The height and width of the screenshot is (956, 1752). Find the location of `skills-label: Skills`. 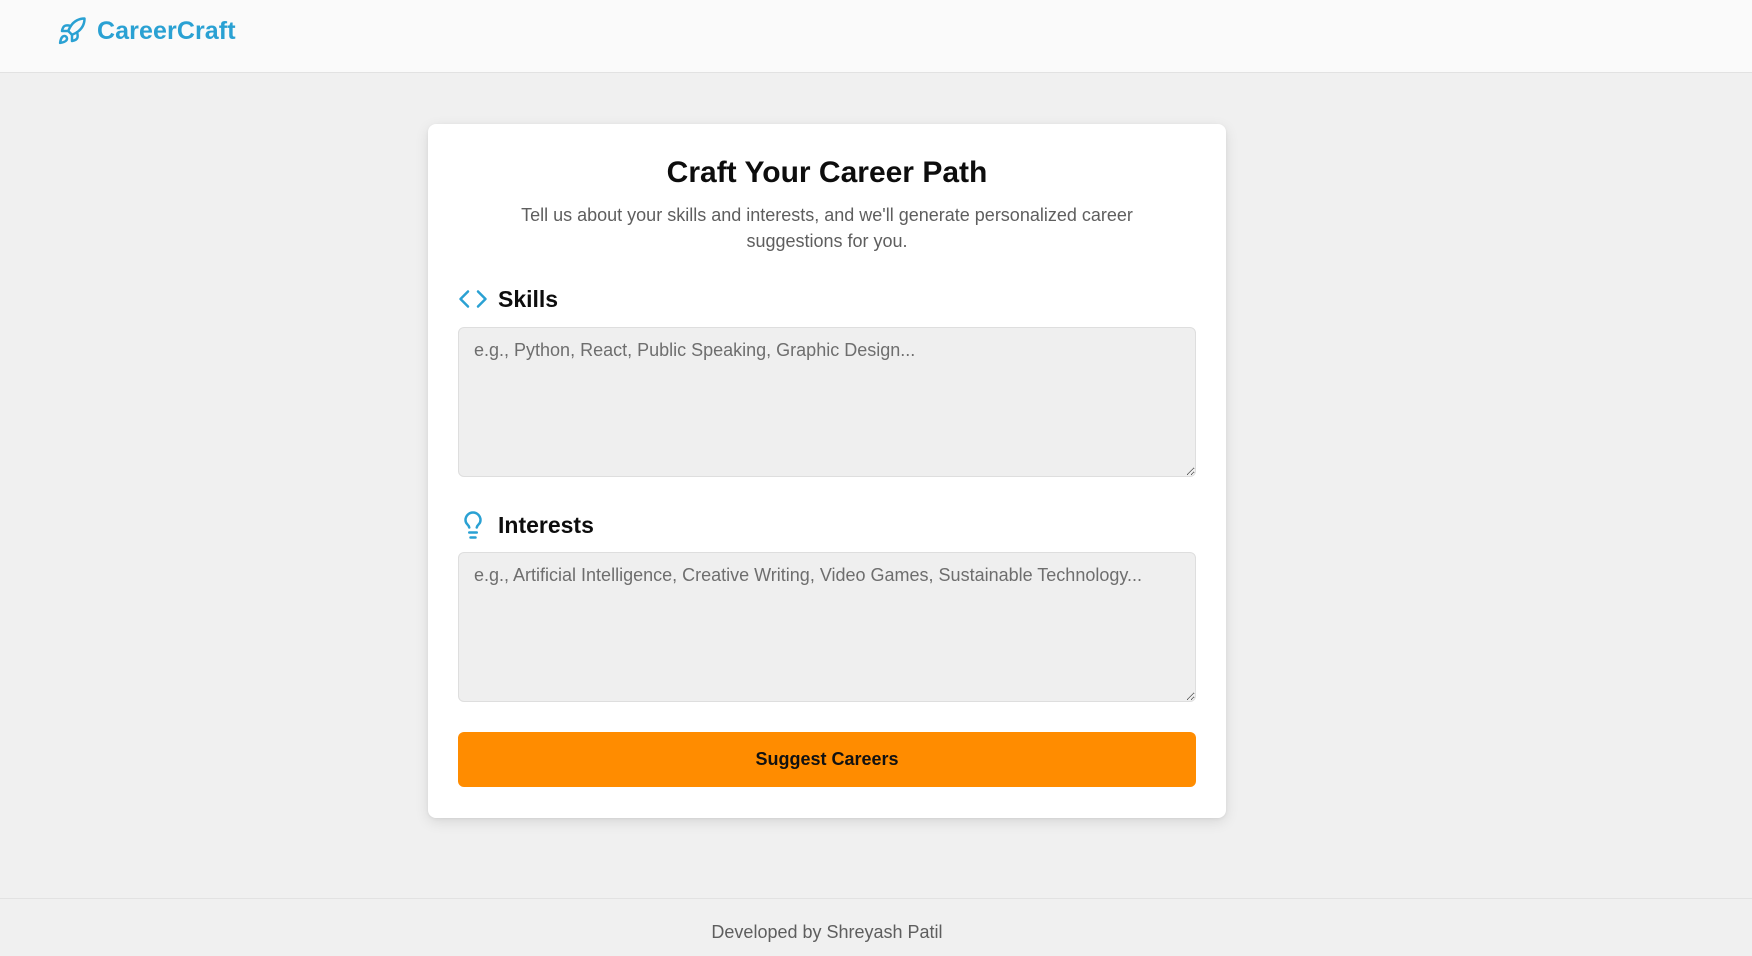

skills-label: Skills is located at coordinates (508, 299).